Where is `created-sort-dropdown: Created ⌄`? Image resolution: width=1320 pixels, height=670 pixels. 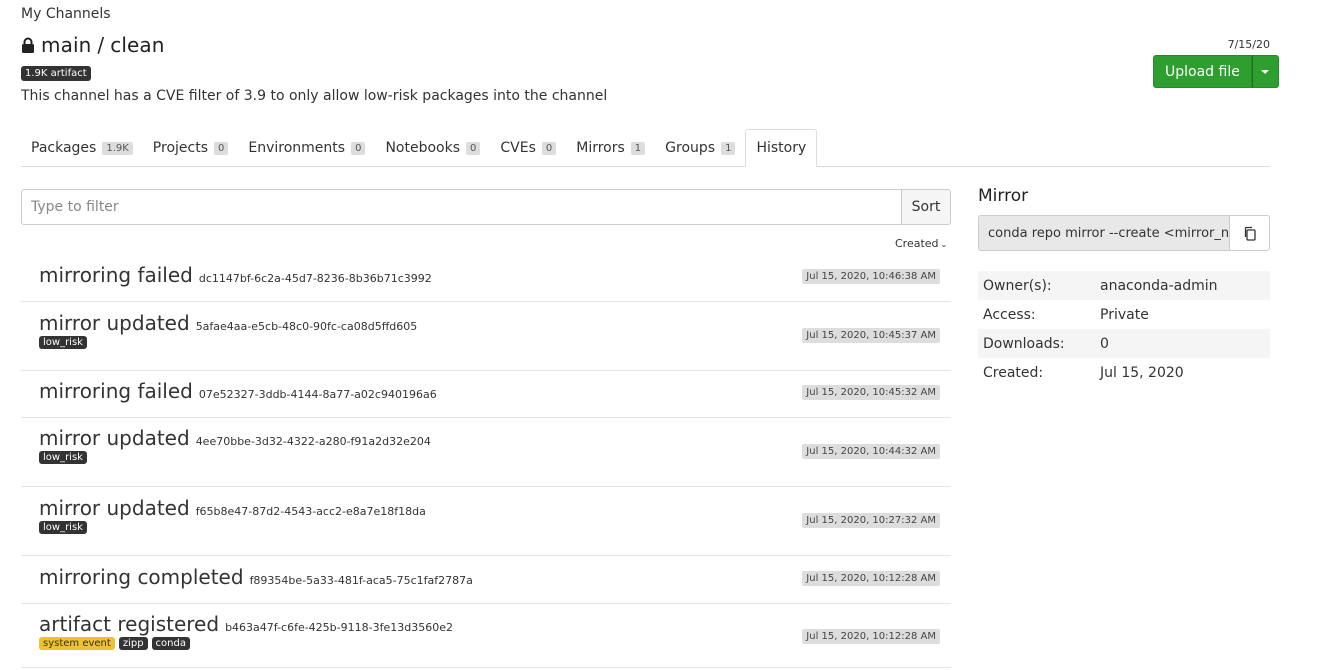 created-sort-dropdown: Created ⌄ is located at coordinates (921, 243).